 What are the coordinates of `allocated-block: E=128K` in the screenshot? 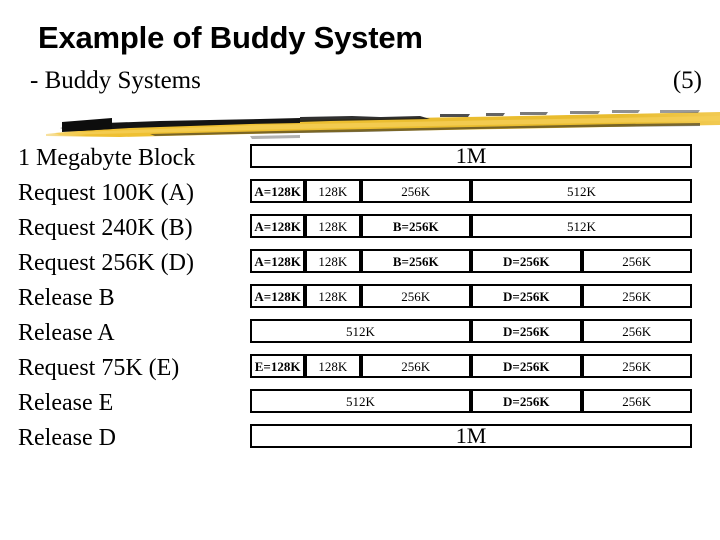 It's located at (278, 366).